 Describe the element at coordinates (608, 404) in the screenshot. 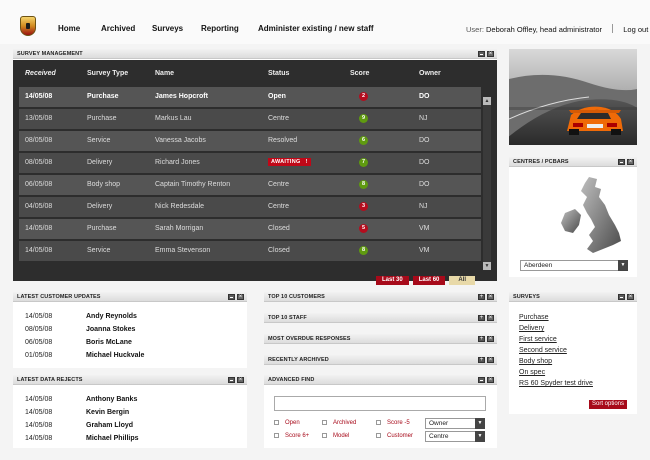

I see `sort-options-button: Sort options` at that location.